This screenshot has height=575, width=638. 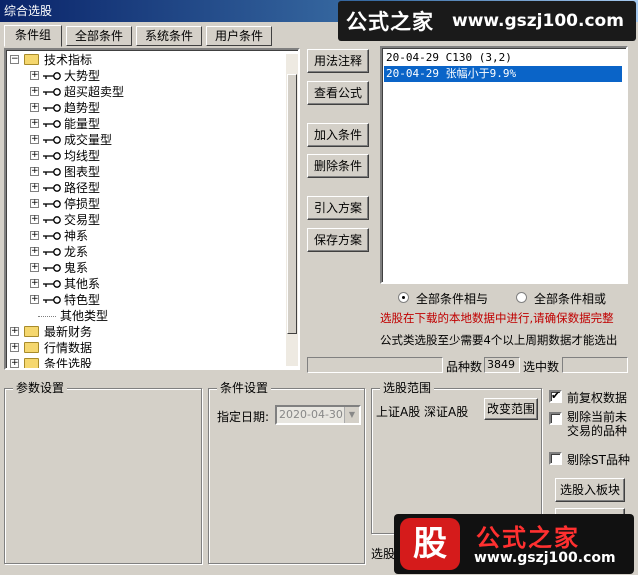 I want to click on tab-label: 系统条件, so click(x=168, y=36).